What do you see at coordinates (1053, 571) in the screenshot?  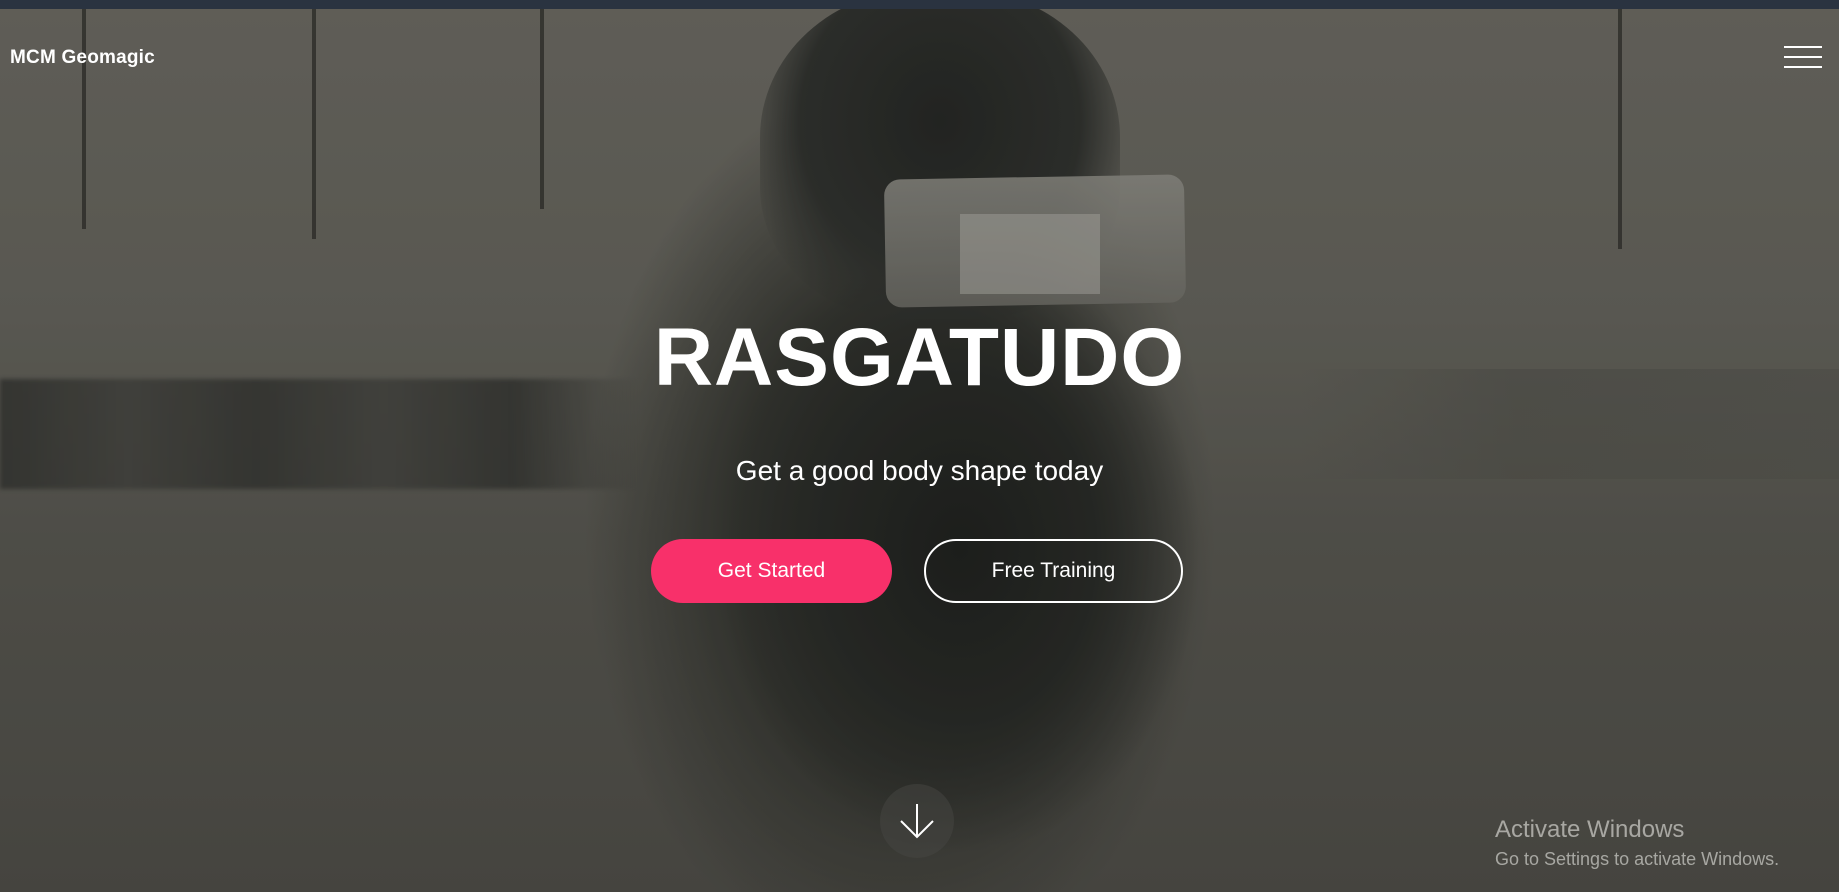 I see `free-training-button: Free Training` at bounding box center [1053, 571].